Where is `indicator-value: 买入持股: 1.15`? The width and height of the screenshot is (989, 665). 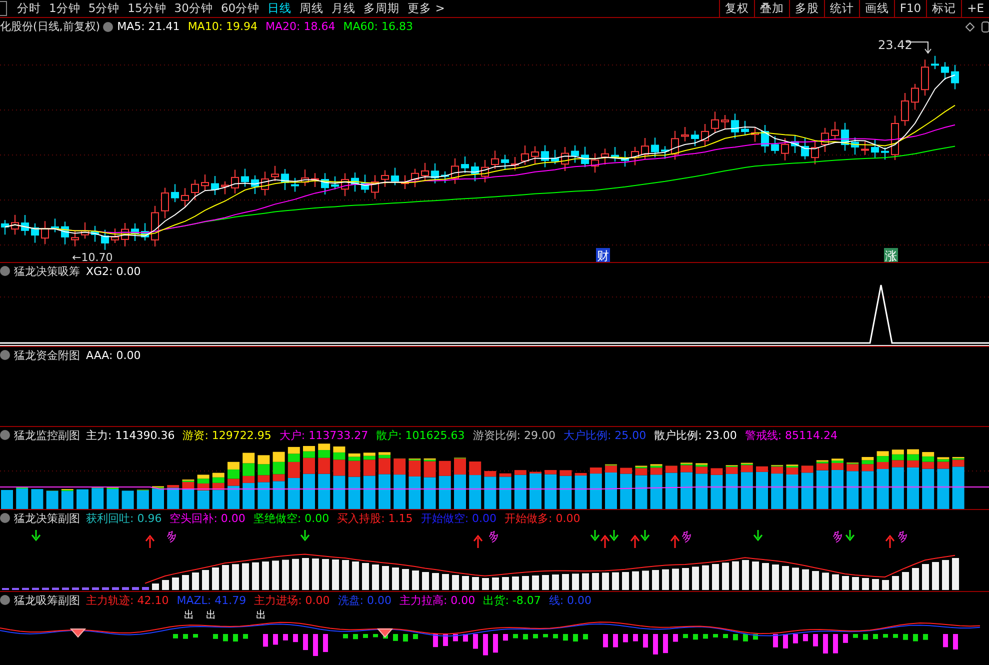
indicator-value: 买入持股: 1.15 is located at coordinates (375, 518).